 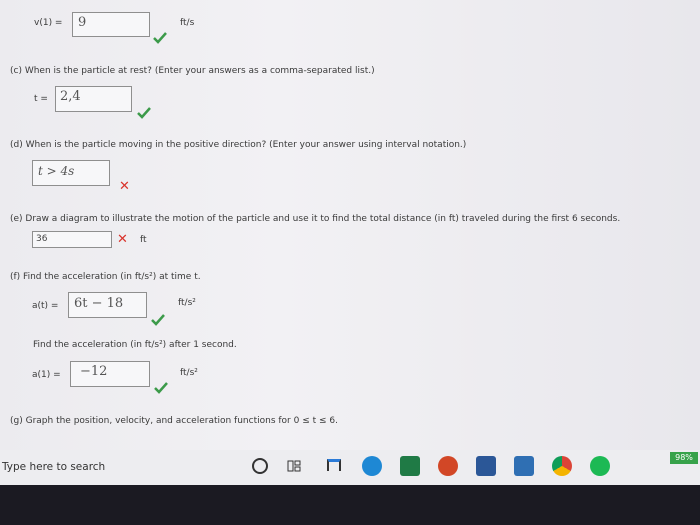 What do you see at coordinates (82, 22) in the screenshot?
I see `v1-value: 9` at bounding box center [82, 22].